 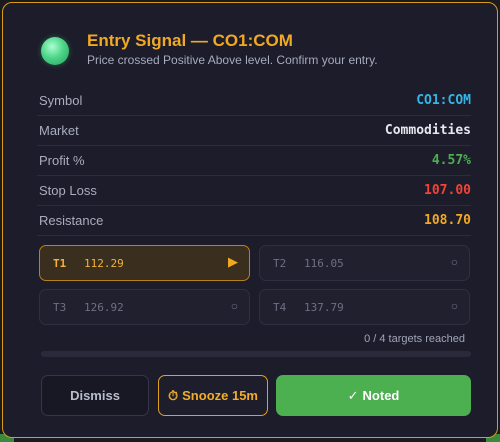 What do you see at coordinates (60, 263) in the screenshot?
I see `target-label: T1` at bounding box center [60, 263].